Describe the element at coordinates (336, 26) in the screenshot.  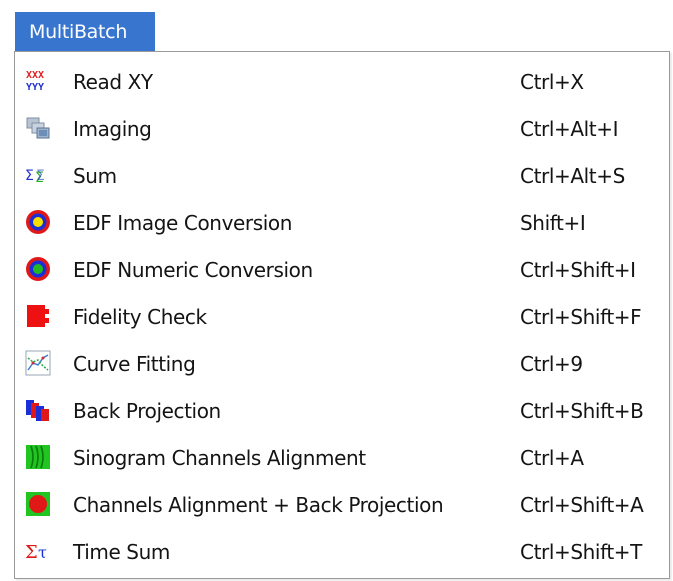
I see `menubar: MultiBatch` at that location.